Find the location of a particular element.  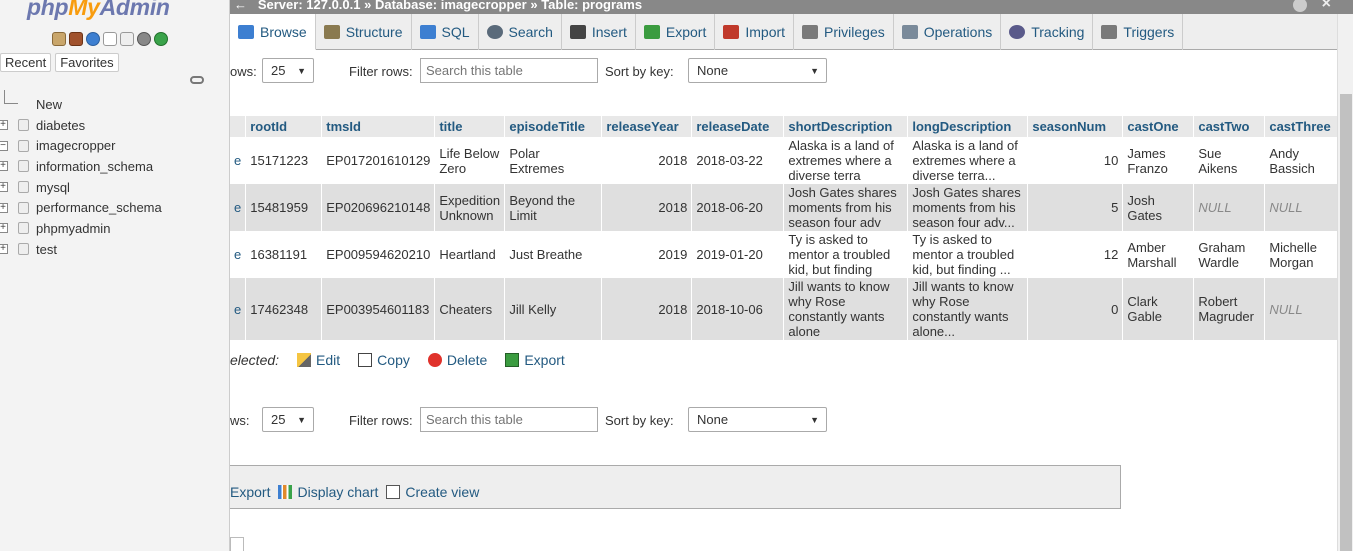

export-selected-button: Export is located at coordinates (535, 360).